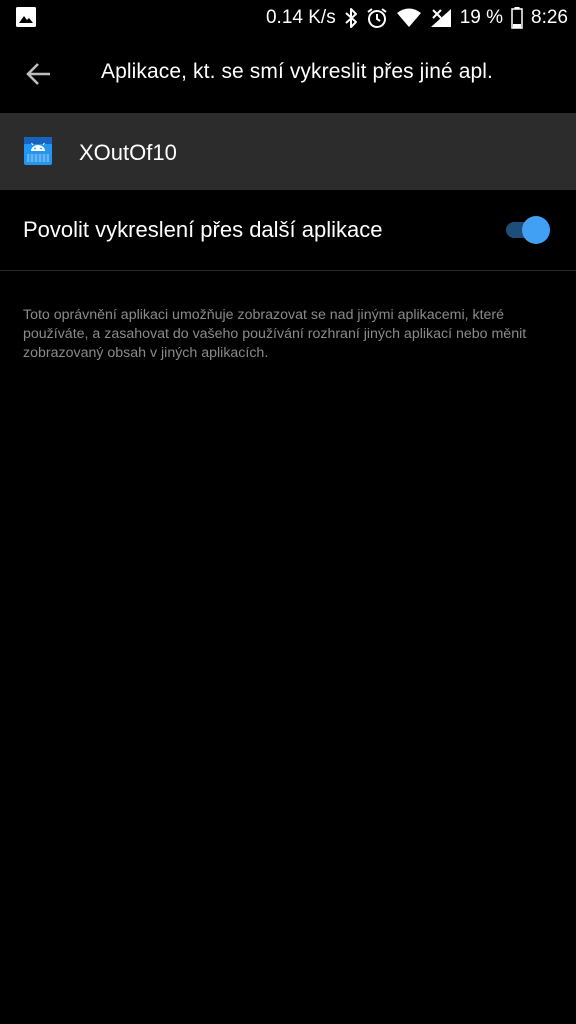 This screenshot has height=1024, width=576. I want to click on bluetooth-icon, so click(351, 18).